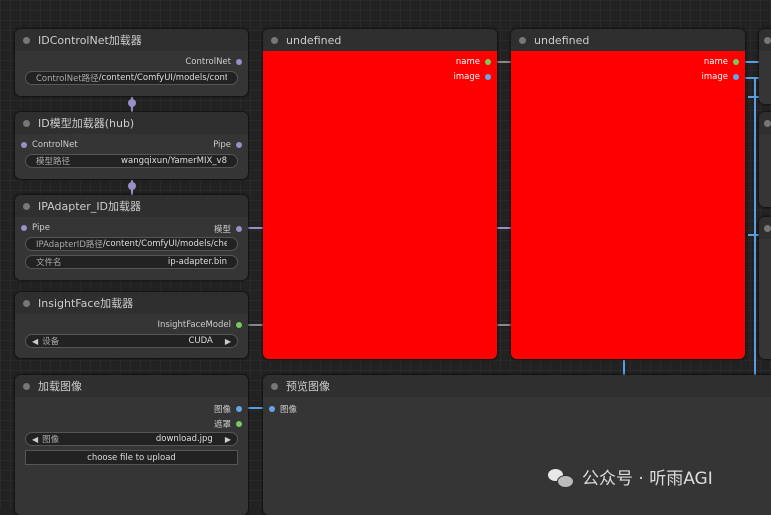  I want to click on input-image: 图像, so click(283, 409).